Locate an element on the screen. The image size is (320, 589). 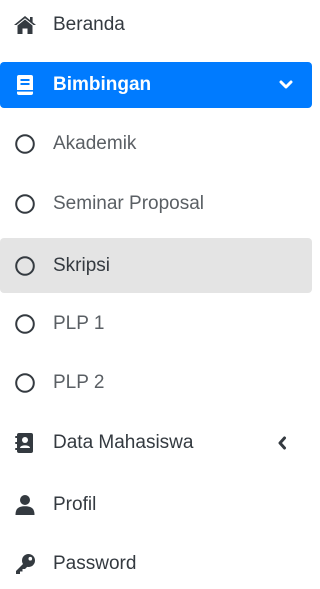
sidebar-item-label: Akademik is located at coordinates (95, 143).